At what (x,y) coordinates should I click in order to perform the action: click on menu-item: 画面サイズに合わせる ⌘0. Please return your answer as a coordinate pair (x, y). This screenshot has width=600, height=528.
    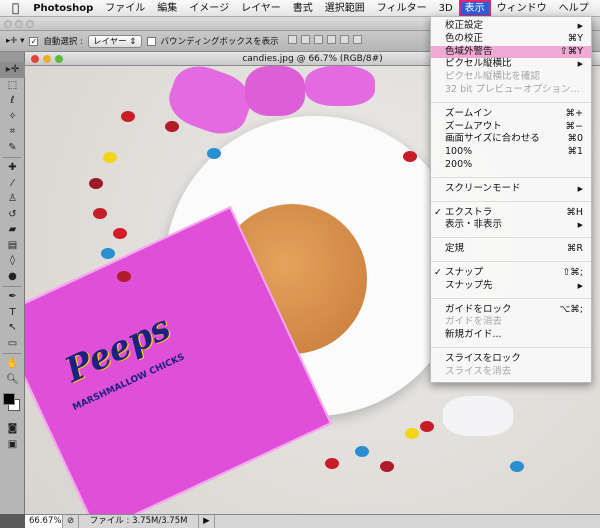
    Looking at the image, I should click on (511, 139).